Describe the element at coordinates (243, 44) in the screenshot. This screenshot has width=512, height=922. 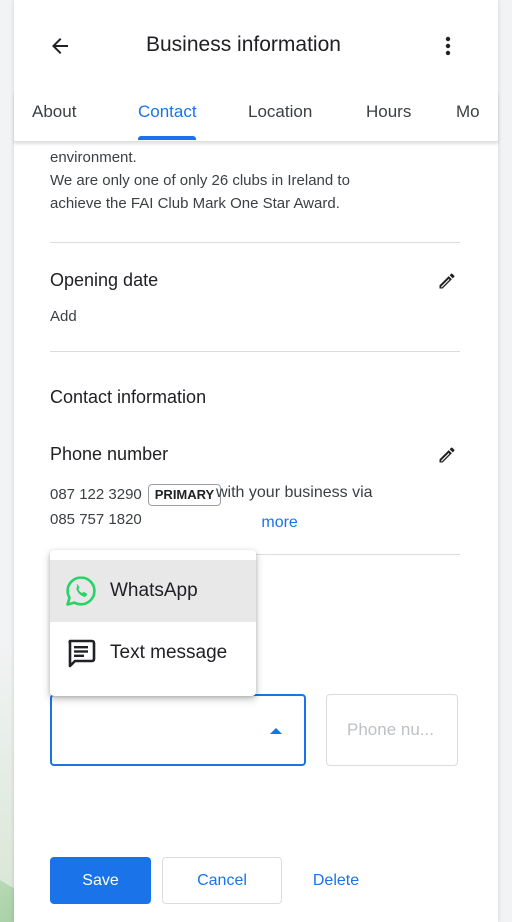
I see `page-title: Business information` at that location.